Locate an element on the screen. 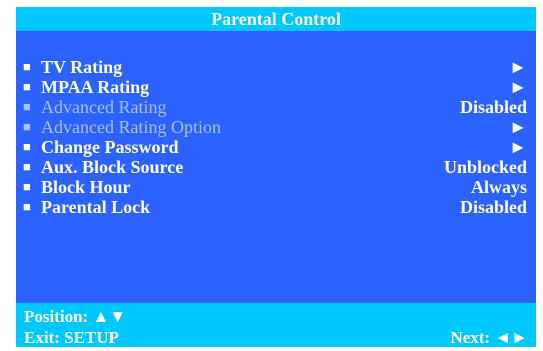 The image size is (543, 351). menu-item-label: Block Hour is located at coordinates (86, 187).